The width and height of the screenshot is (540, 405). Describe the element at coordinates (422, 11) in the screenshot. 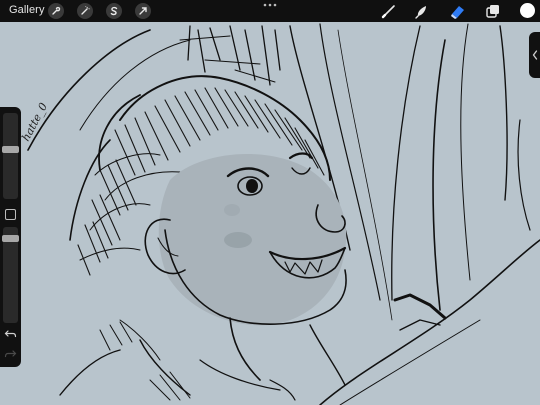

I see `smudge-icon` at that location.